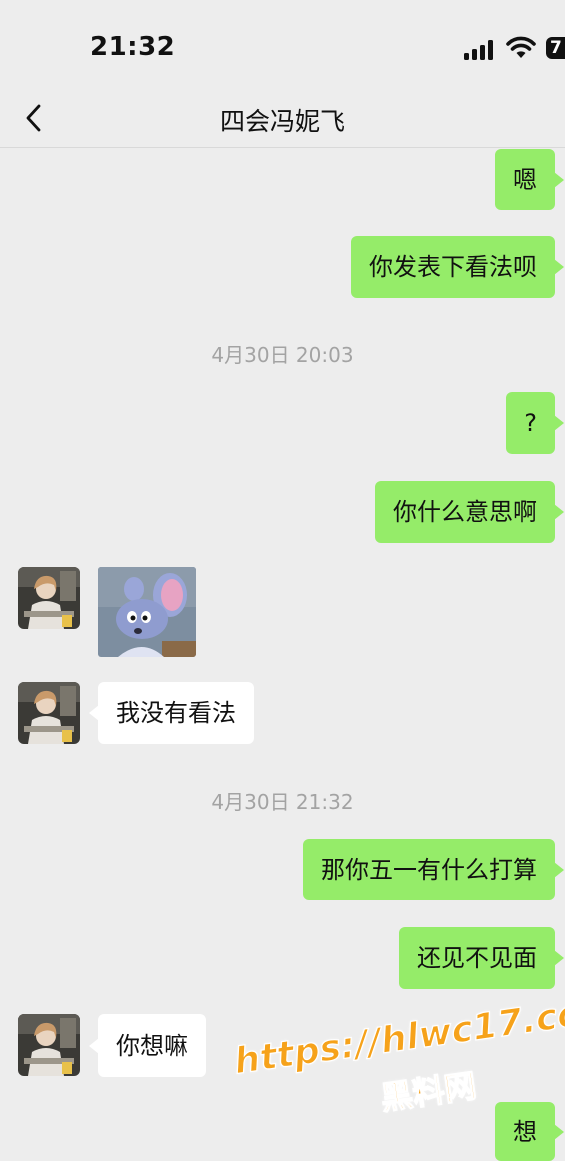 The width and height of the screenshot is (565, 1161). I want to click on contact-message-bubble: 我没有看法, so click(171, 713).